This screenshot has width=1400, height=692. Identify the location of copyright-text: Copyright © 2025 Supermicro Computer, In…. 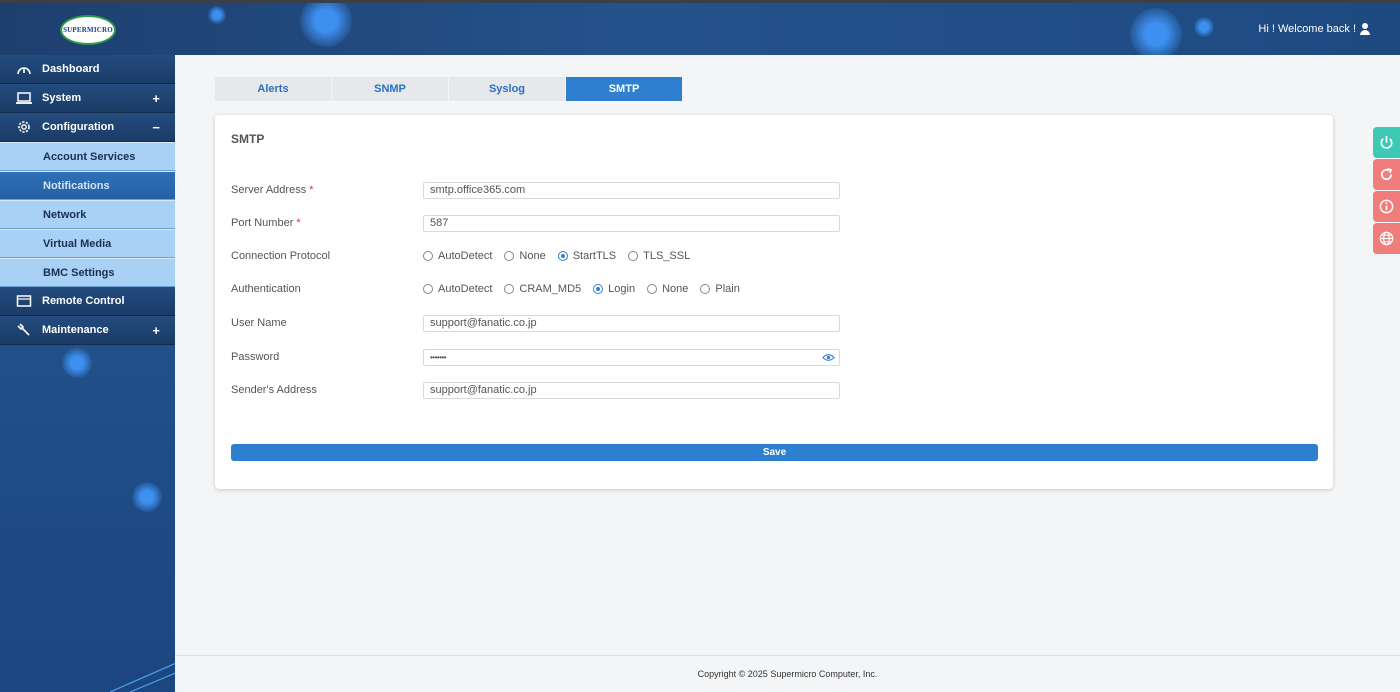
(787, 674).